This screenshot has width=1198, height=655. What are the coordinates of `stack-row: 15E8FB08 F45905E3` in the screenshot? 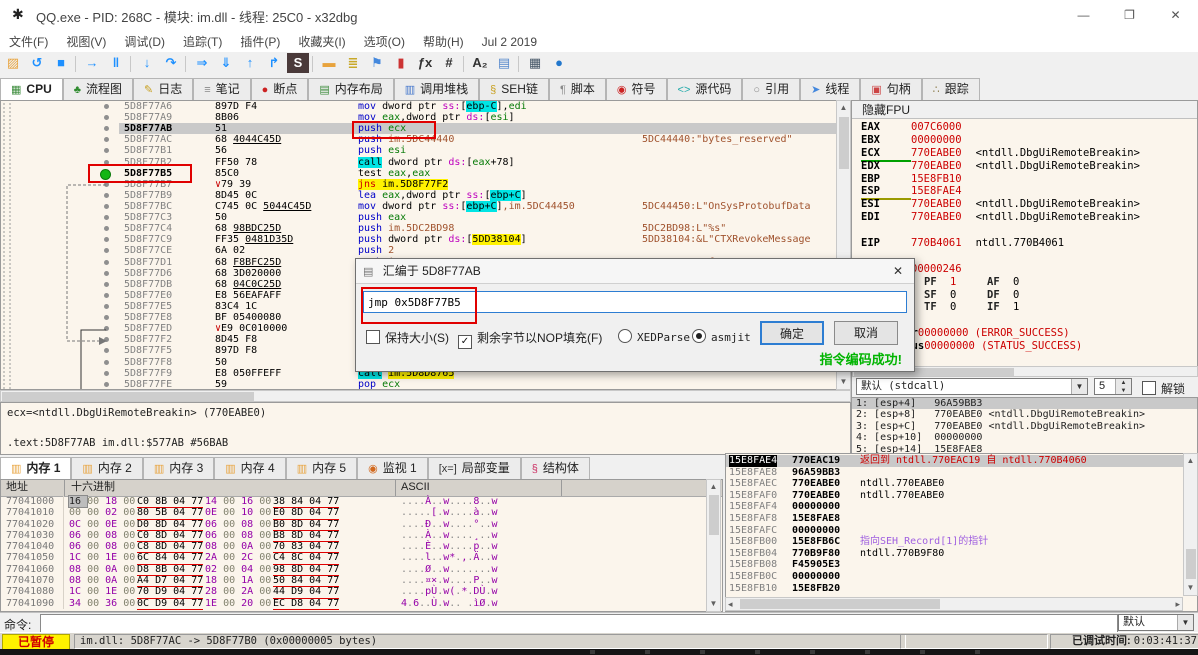 It's located at (961, 565).